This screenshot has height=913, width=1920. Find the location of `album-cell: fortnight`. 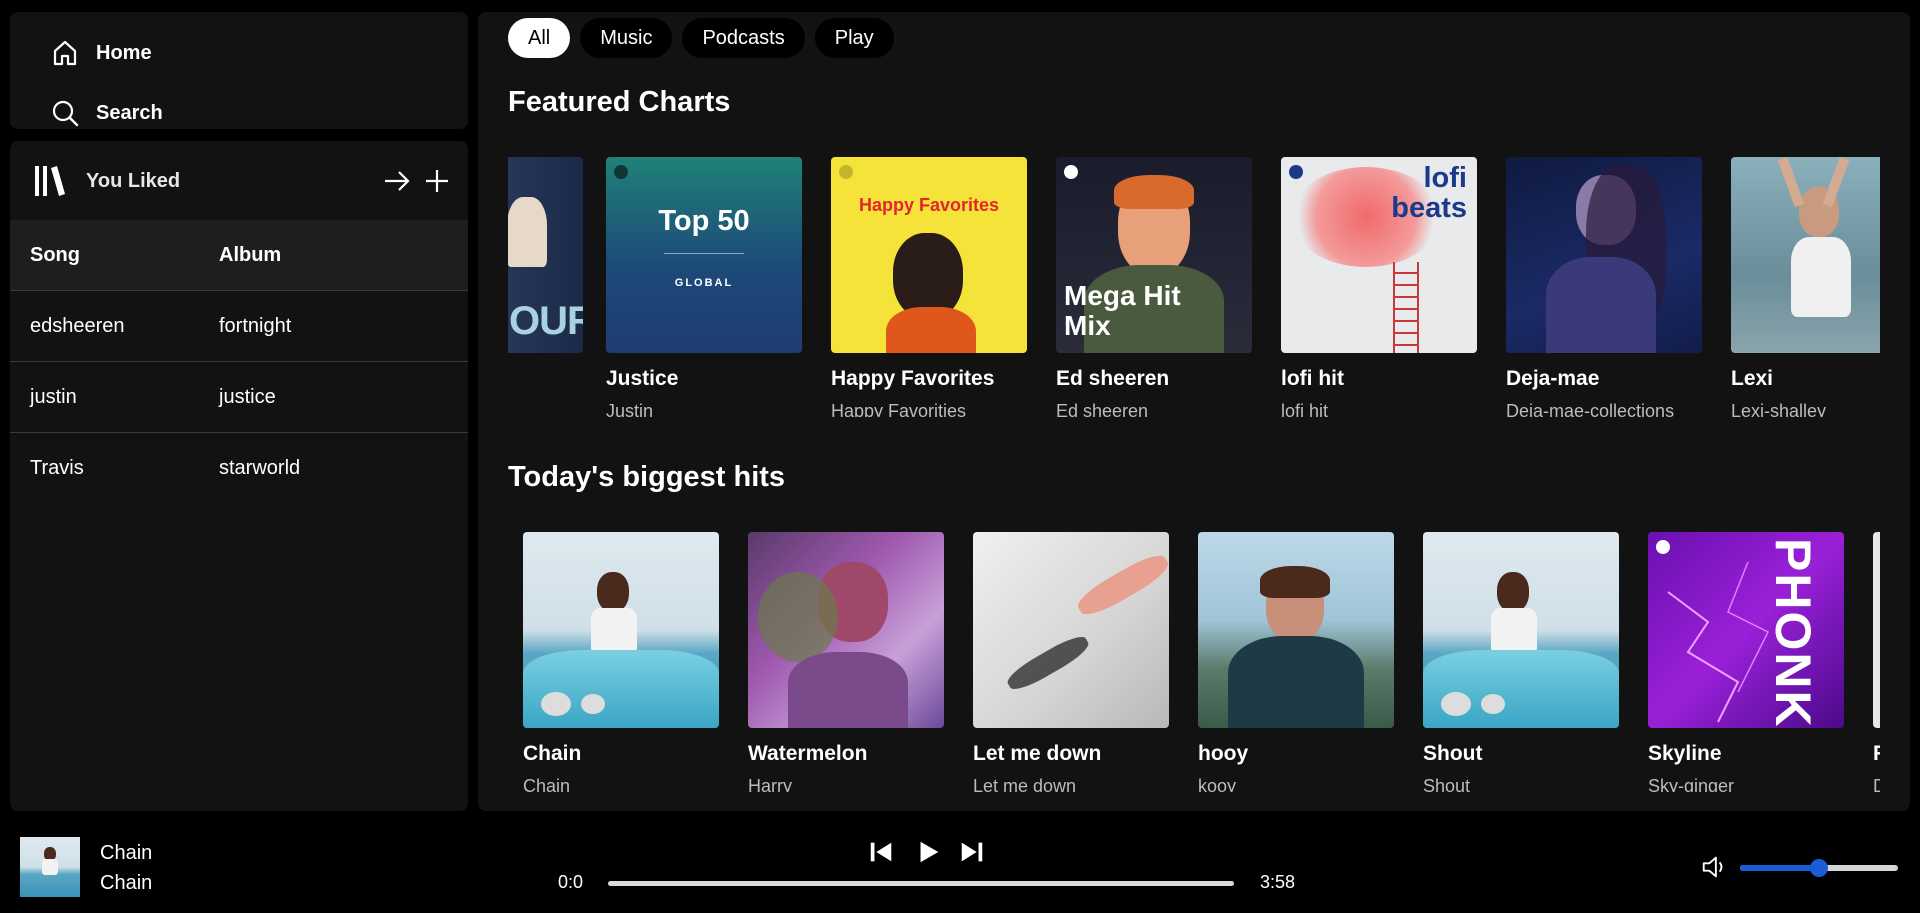

album-cell: fortnight is located at coordinates (255, 325).